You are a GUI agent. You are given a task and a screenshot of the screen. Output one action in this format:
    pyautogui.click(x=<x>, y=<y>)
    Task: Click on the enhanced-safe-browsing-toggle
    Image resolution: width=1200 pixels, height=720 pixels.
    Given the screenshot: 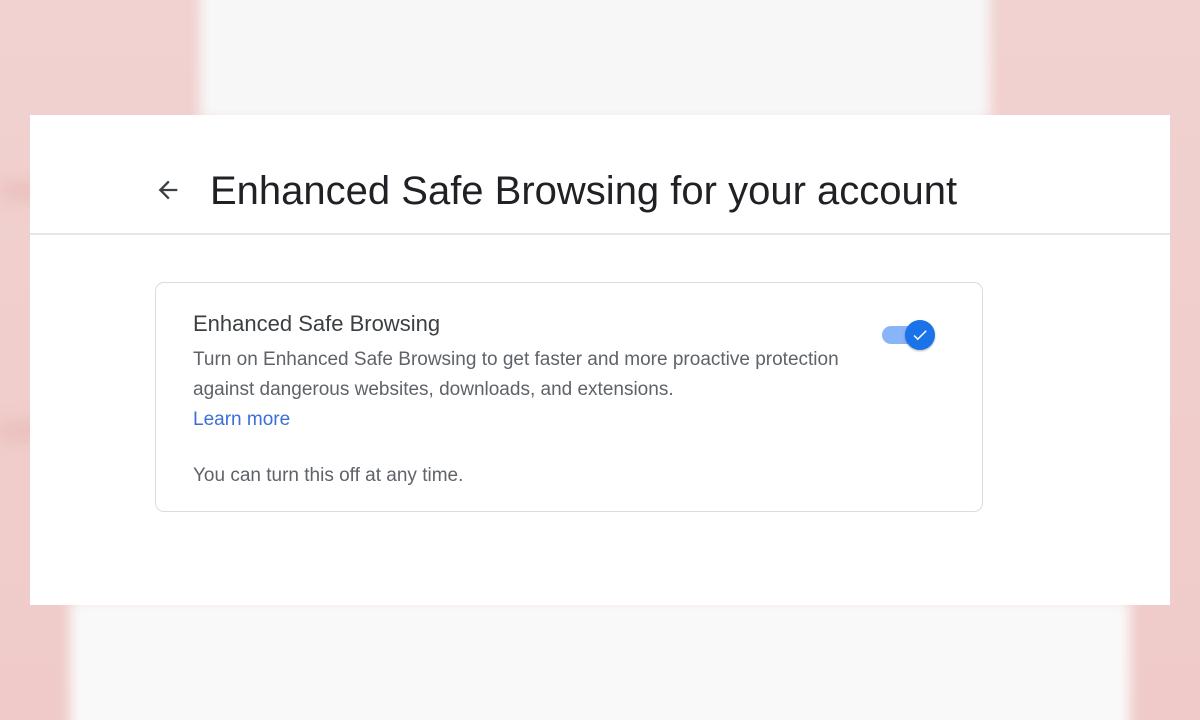 What is the action you would take?
    pyautogui.click(x=908, y=335)
    